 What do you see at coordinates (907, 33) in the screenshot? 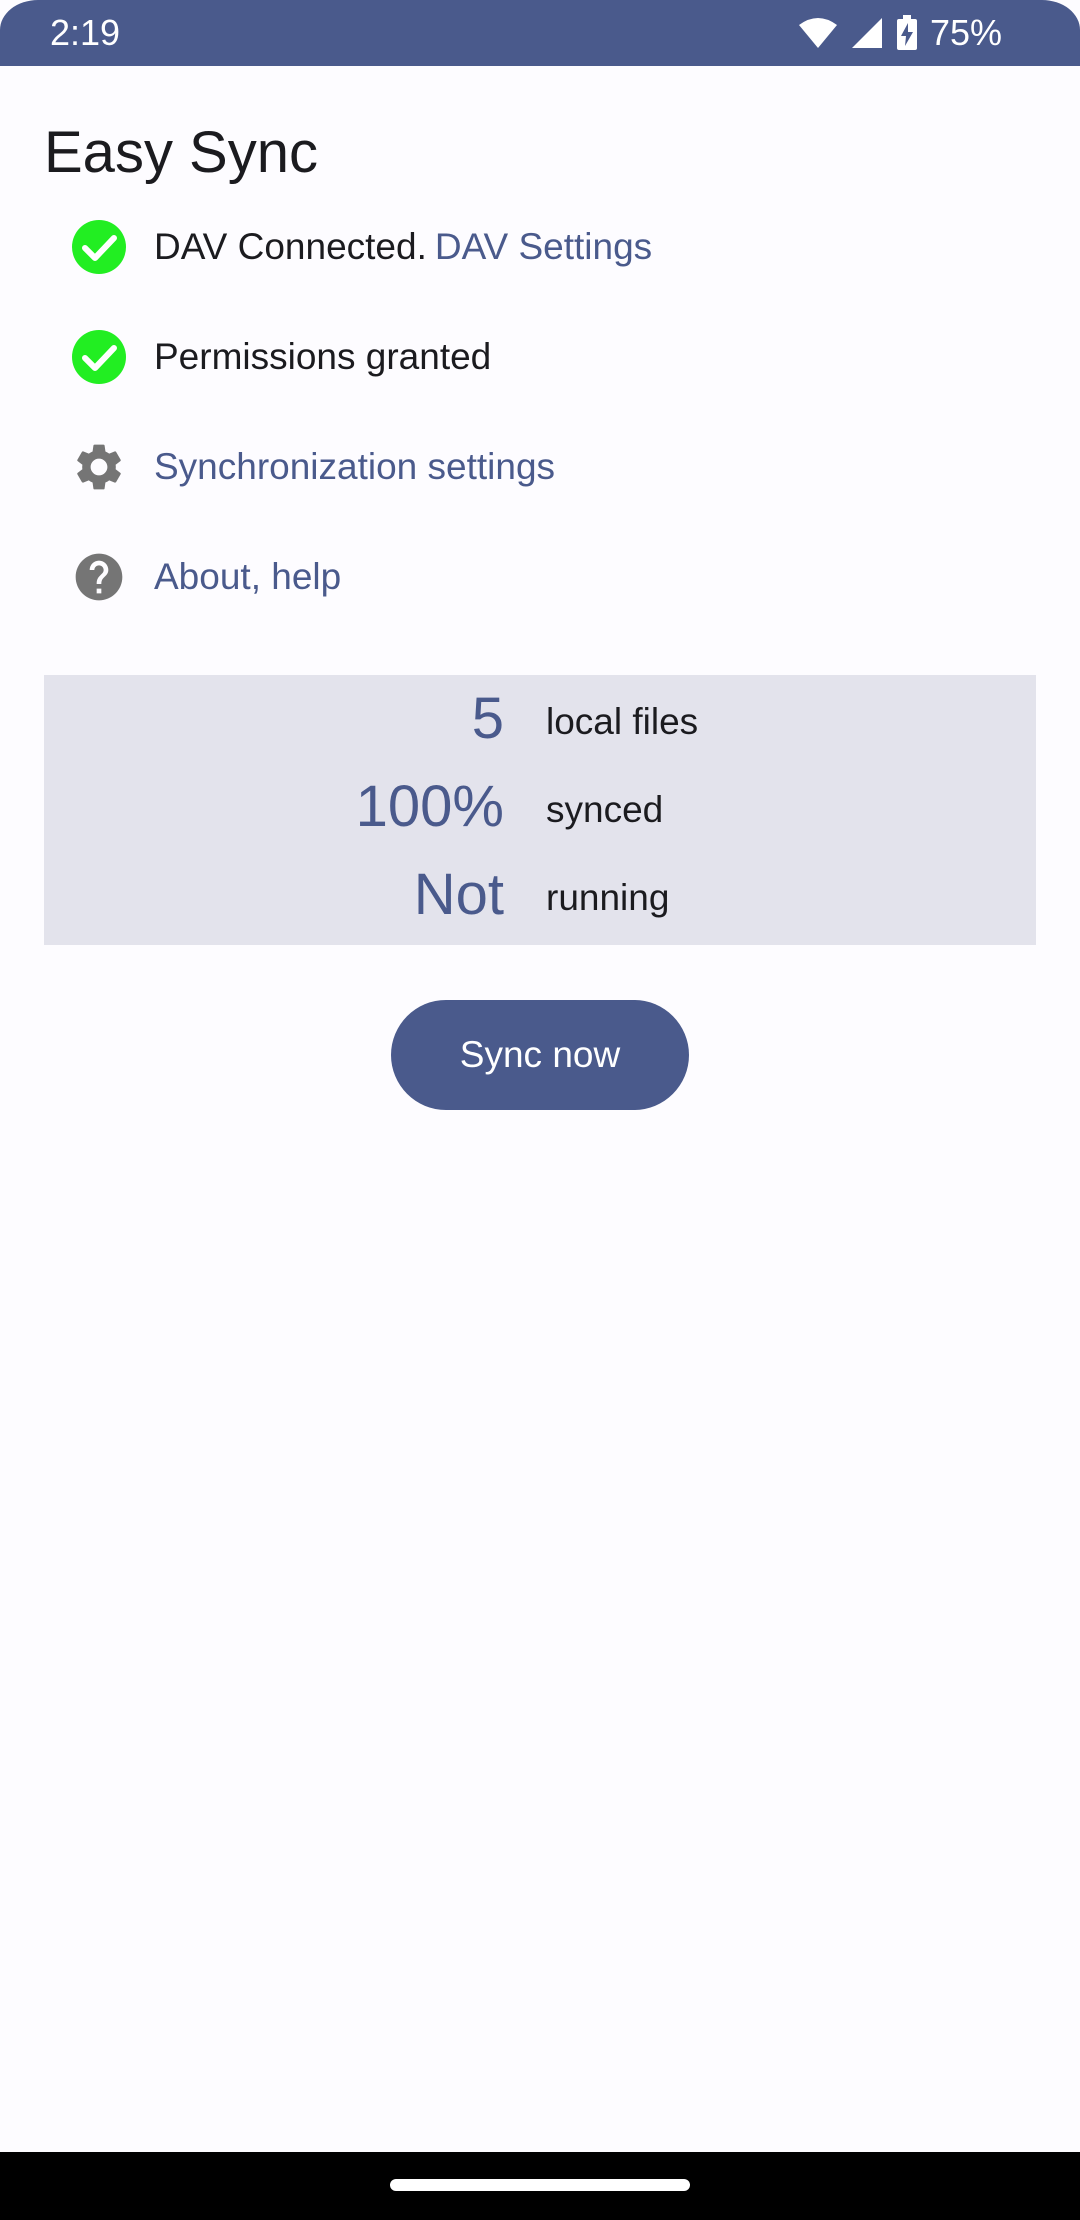
I see `battery-charging-icon` at bounding box center [907, 33].